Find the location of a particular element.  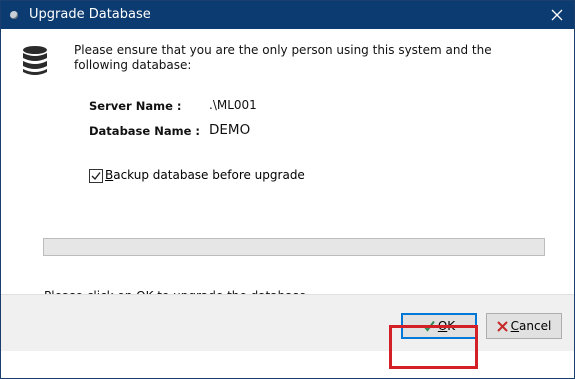

backup-mnemonic: B is located at coordinates (109, 175).